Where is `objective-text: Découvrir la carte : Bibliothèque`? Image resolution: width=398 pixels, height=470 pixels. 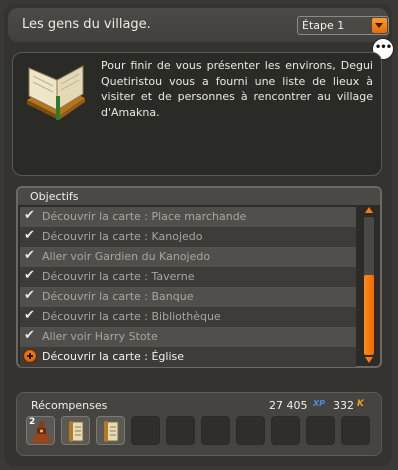 objective-text: Découvrir la carte : Bibliothèque is located at coordinates (131, 316).